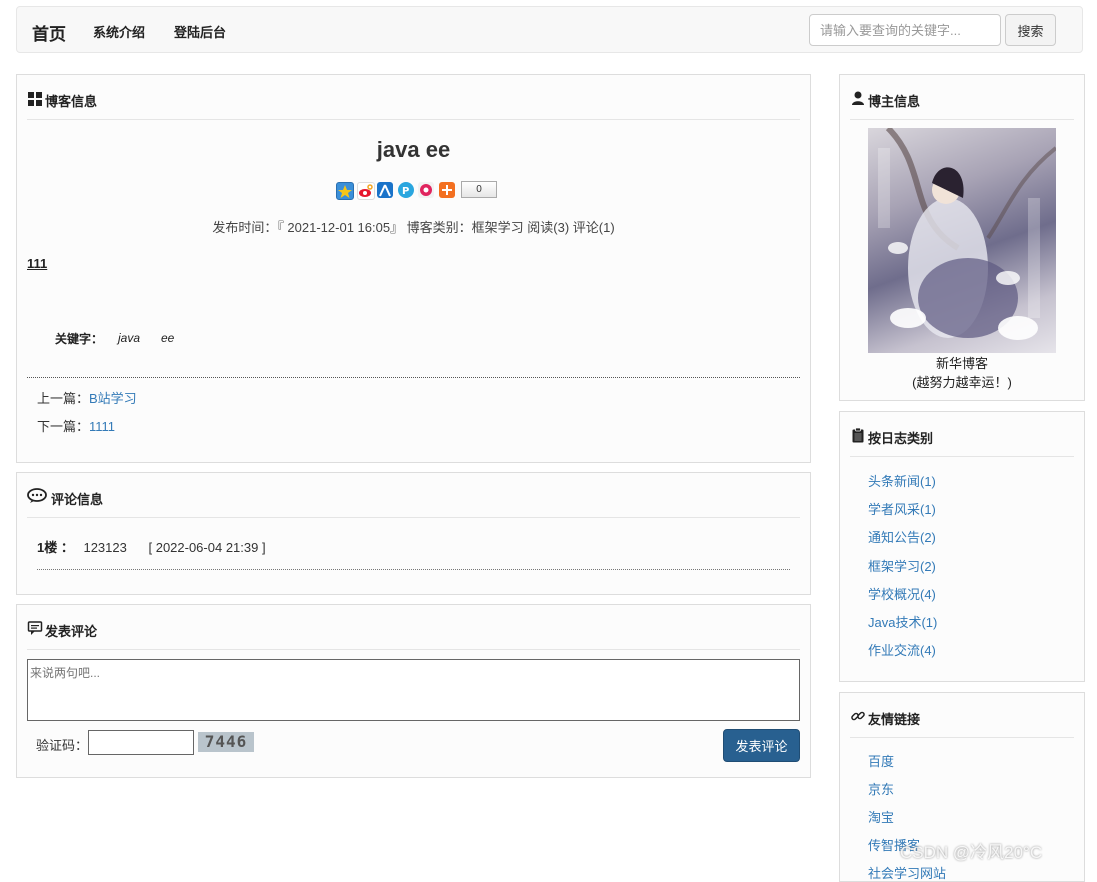  What do you see at coordinates (894, 719) in the screenshot?
I see `friend-links-title: 友情链接` at bounding box center [894, 719].